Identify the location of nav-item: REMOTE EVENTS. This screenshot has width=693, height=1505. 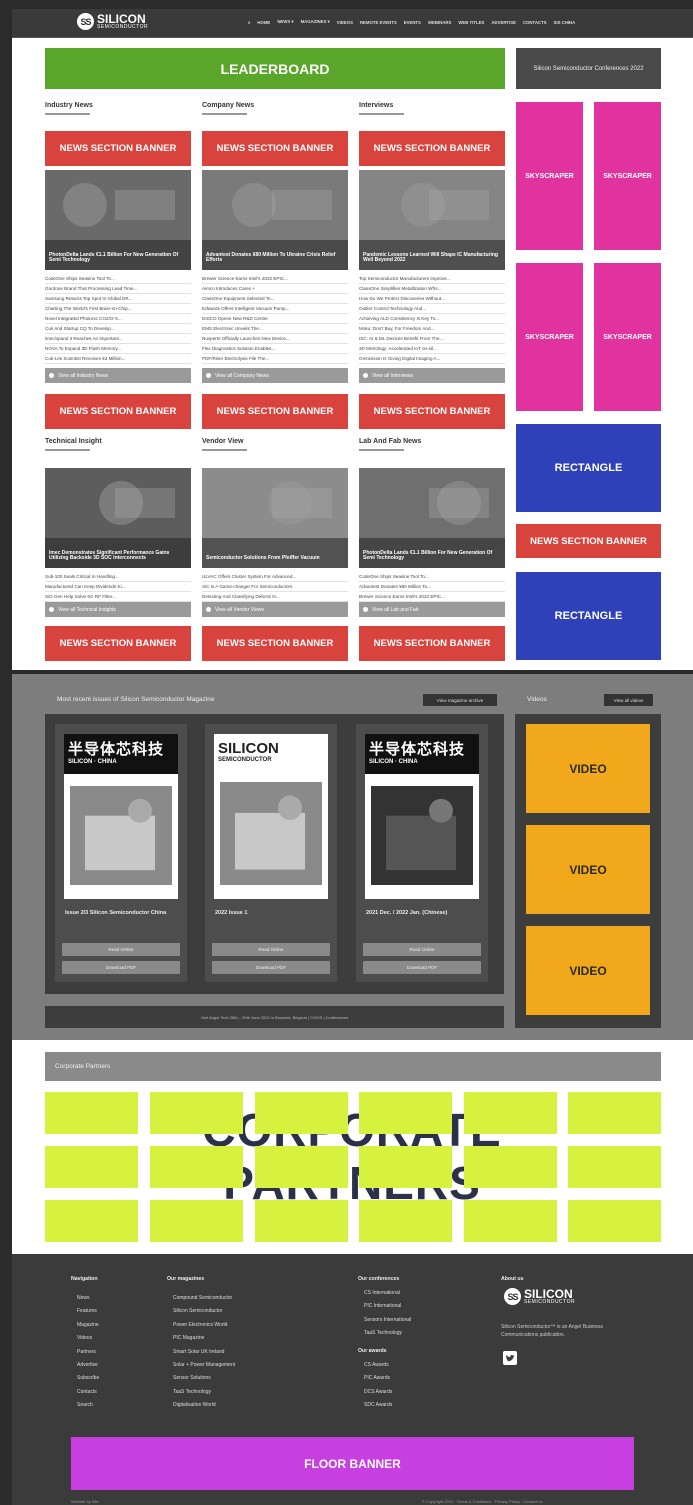
(378, 22).